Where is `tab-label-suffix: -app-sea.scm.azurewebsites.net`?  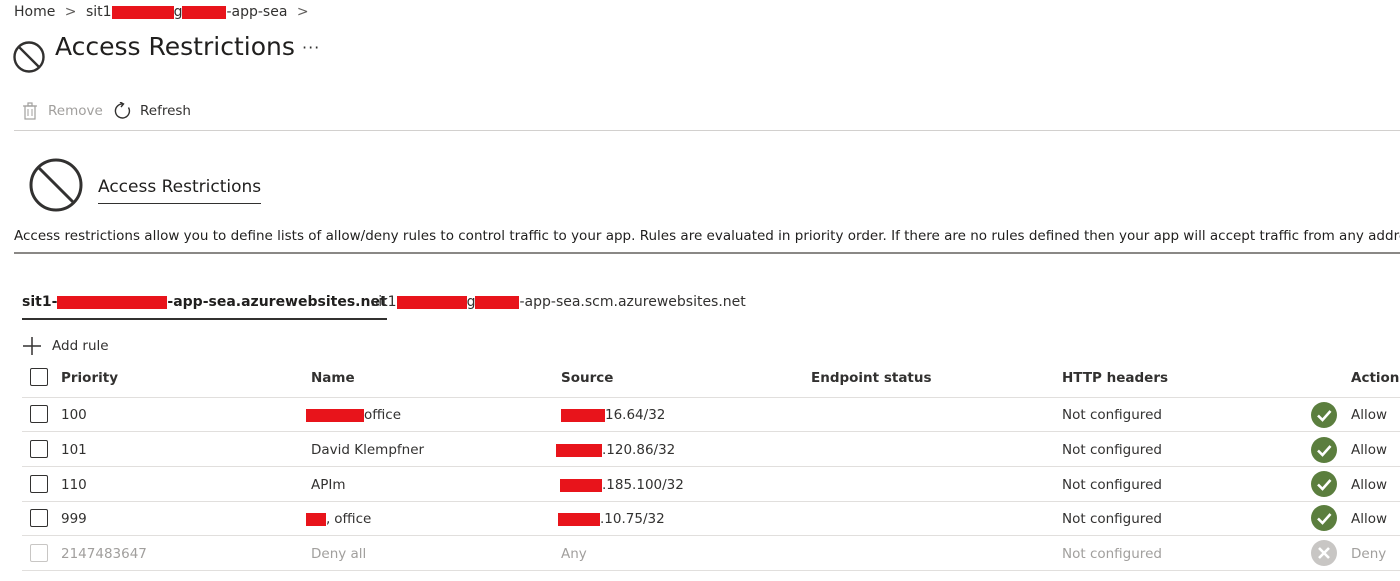
tab-label-suffix: -app-sea.scm.azurewebsites.net is located at coordinates (632, 302).